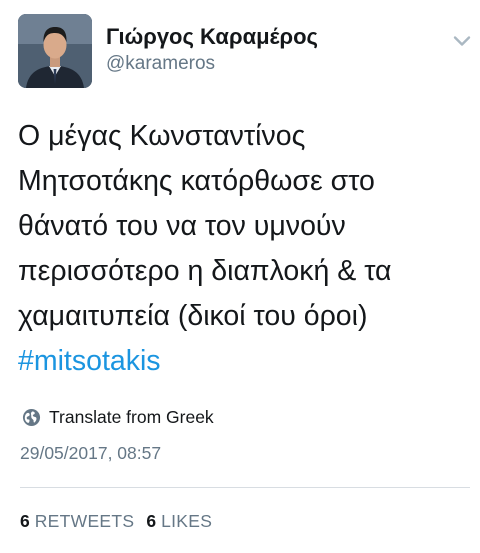 Image resolution: width=480 pixels, height=553 pixels. I want to click on tweet-text-line: θάνατό του να τον υμνούν, so click(182, 226).